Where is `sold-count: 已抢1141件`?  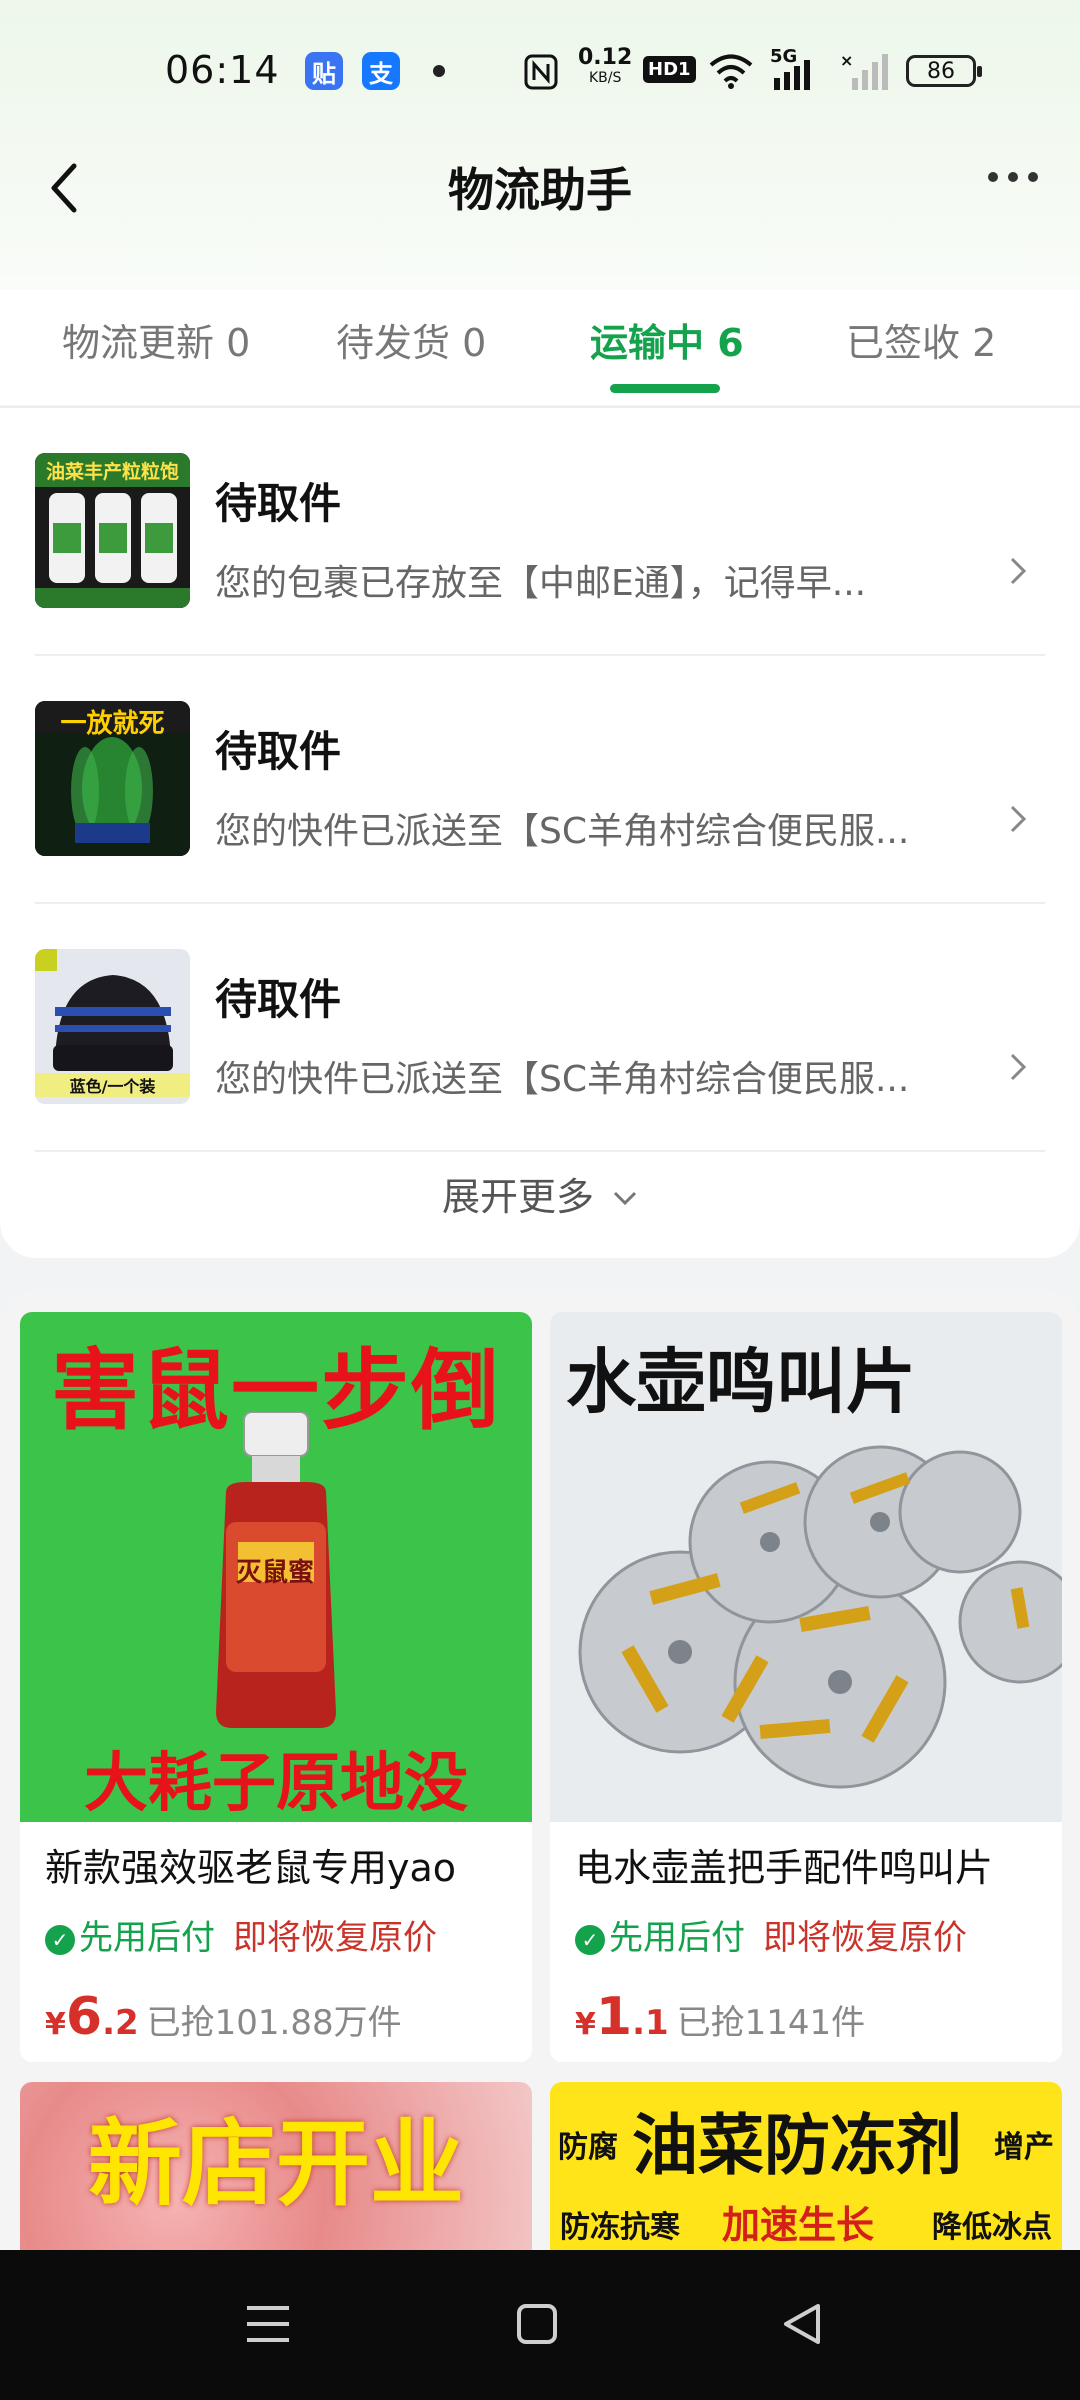 sold-count: 已抢1141件 is located at coordinates (771, 2023).